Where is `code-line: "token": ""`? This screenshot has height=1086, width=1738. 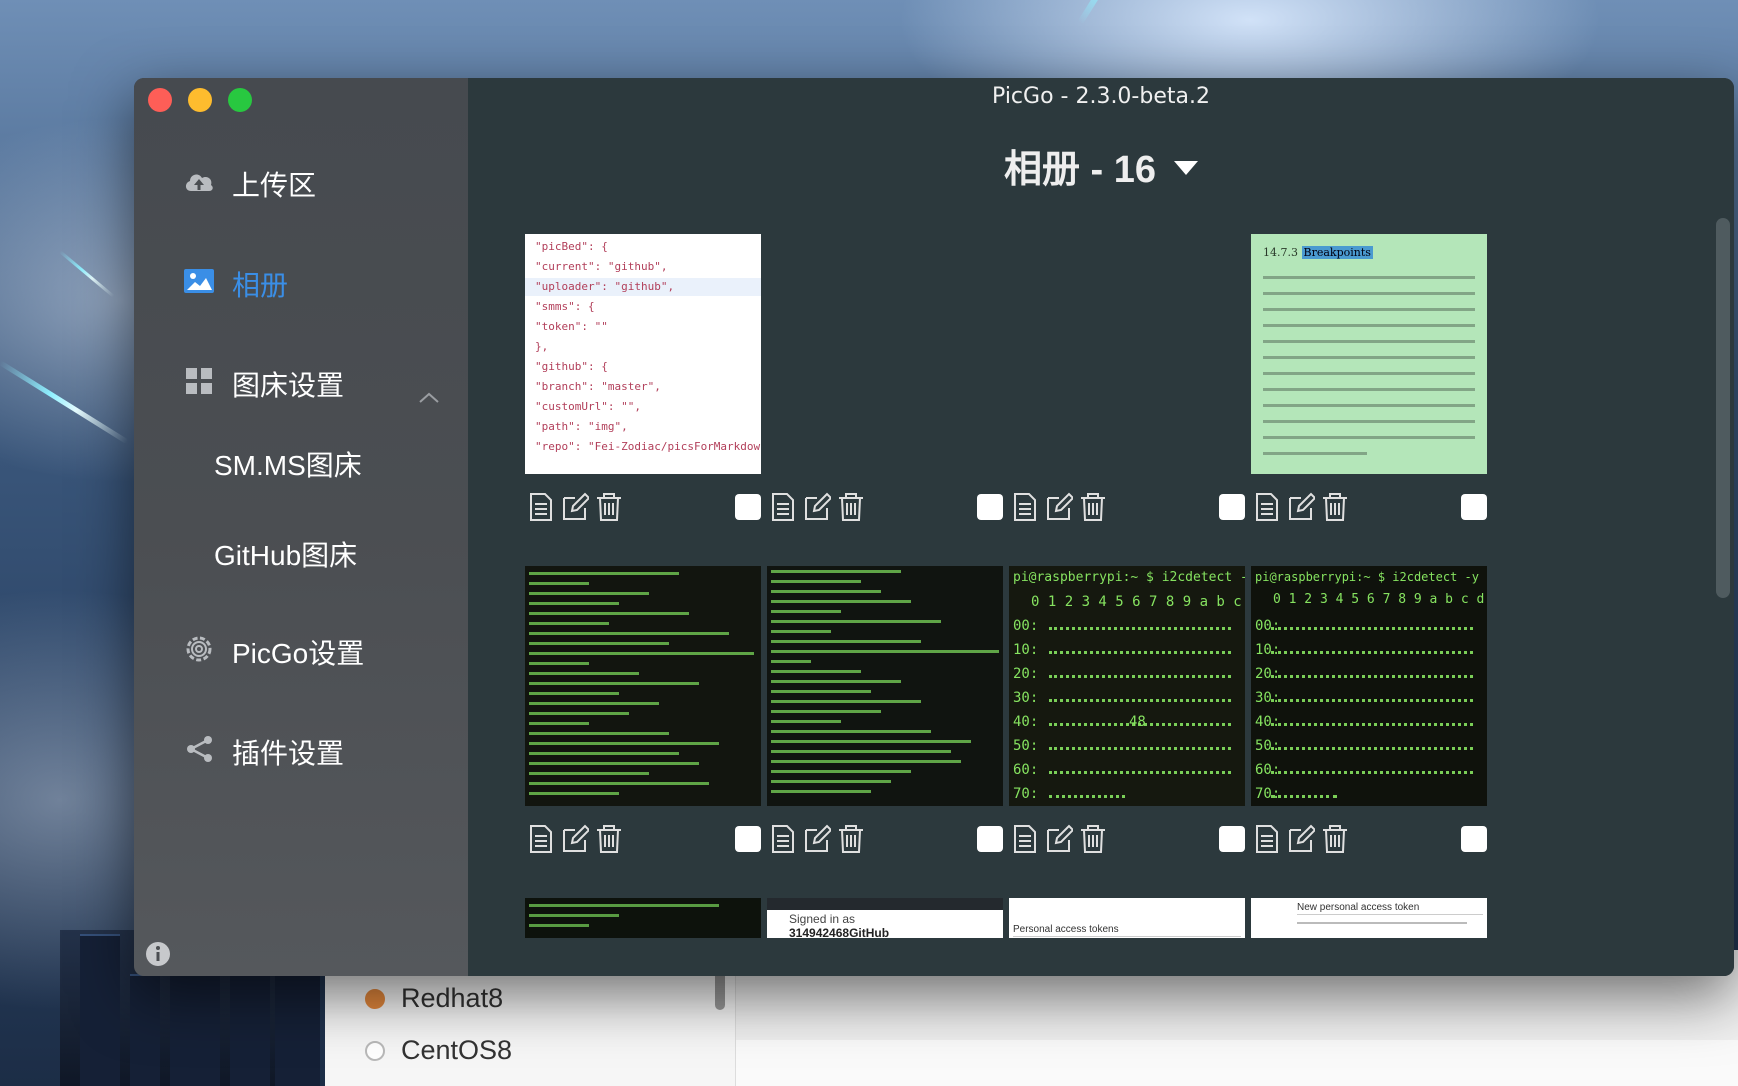
code-line: "token": "" is located at coordinates (571, 326).